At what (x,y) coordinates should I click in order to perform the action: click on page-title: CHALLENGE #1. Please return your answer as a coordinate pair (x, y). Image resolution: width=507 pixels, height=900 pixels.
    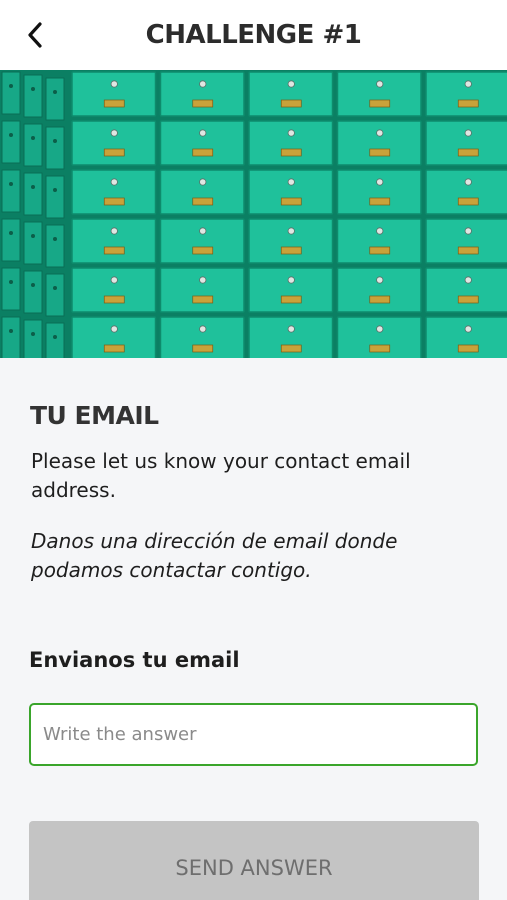
    Looking at the image, I should click on (253, 35).